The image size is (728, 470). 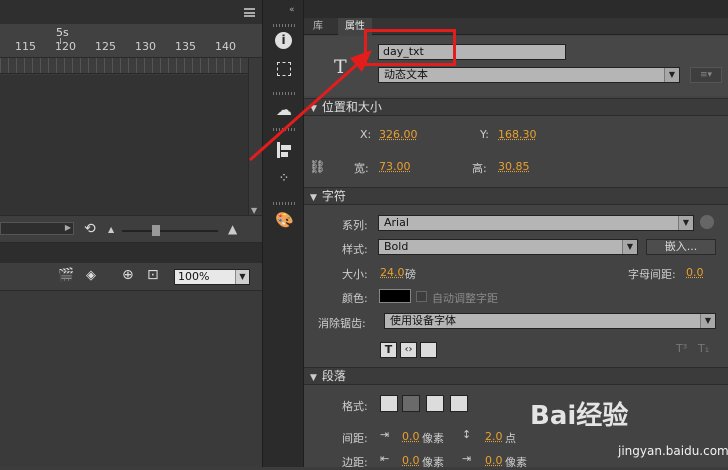 What do you see at coordinates (494, 436) in the screenshot?
I see `line-spacing-value: 2.0` at bounding box center [494, 436].